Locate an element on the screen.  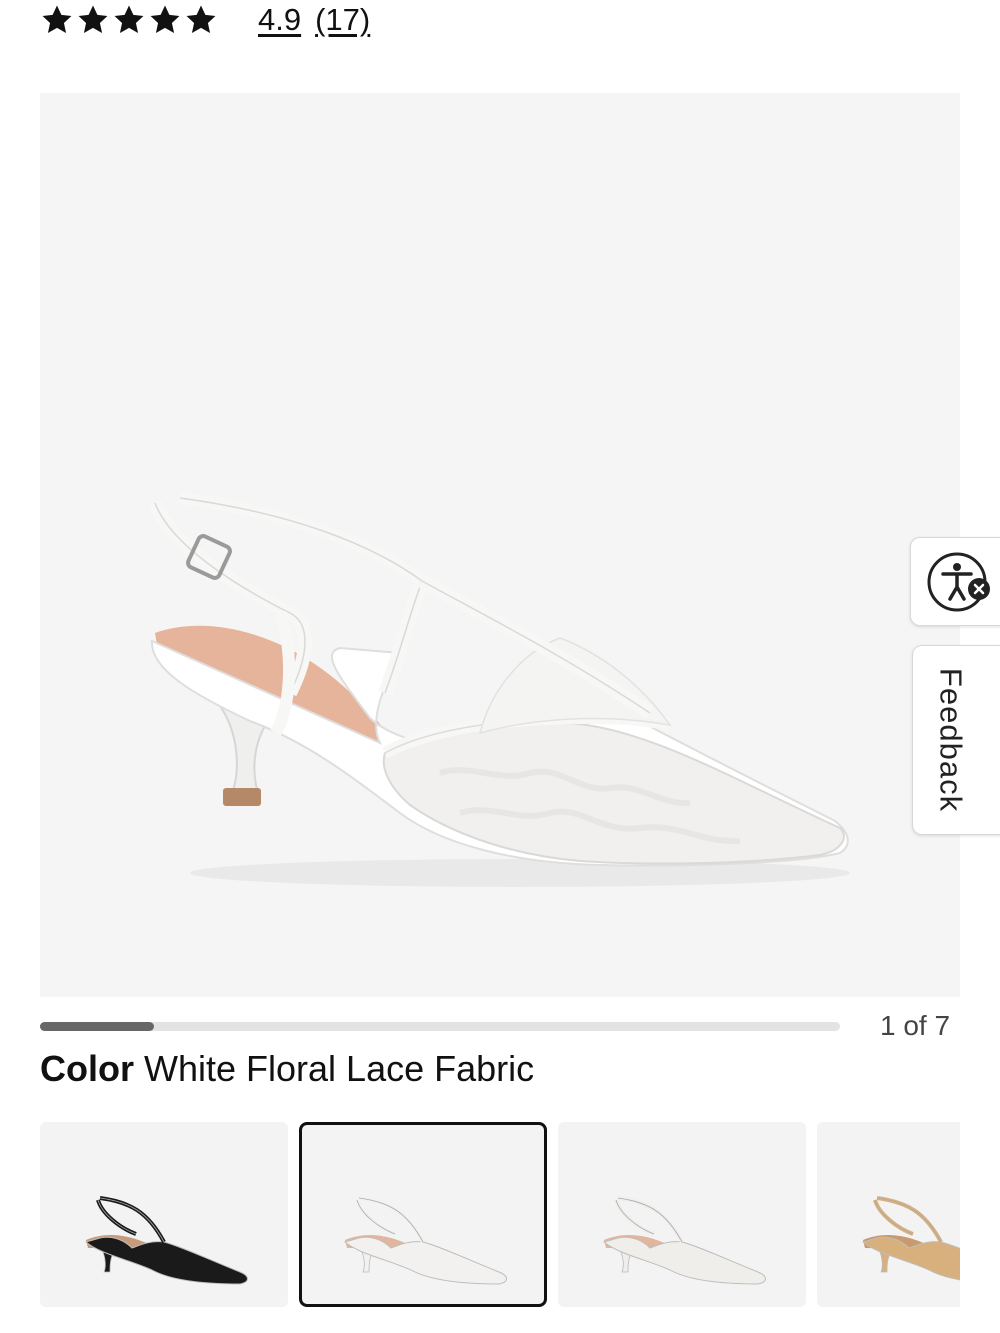
star-rating is located at coordinates (129, 20).